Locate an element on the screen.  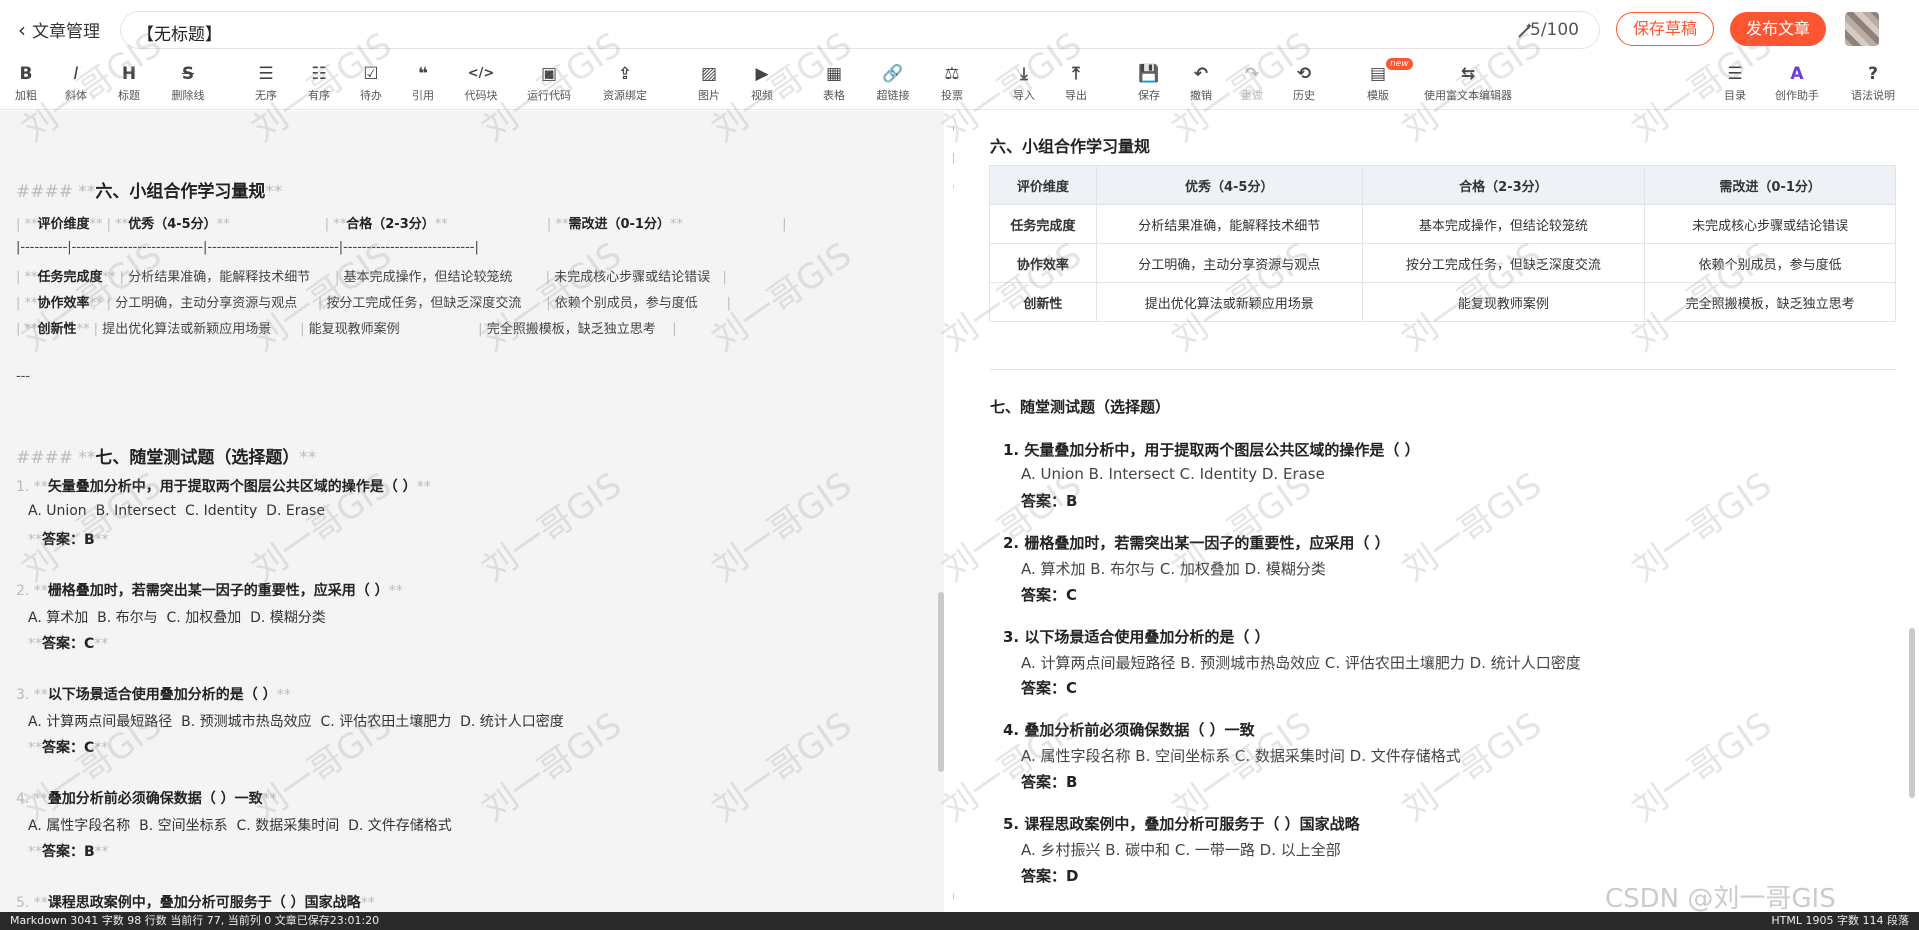
md-answer-4: **答案：B** is located at coordinates (68, 852).